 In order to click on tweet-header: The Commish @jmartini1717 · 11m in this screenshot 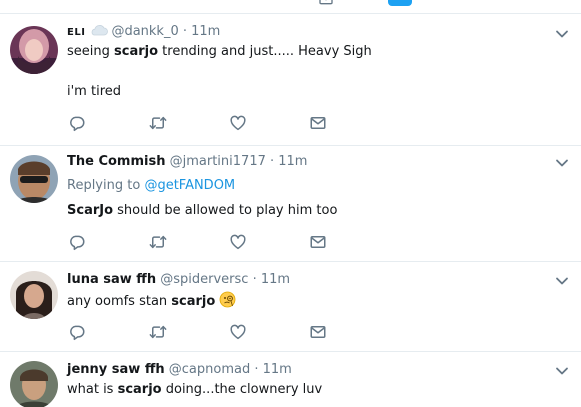, I will do `click(187, 161)`.